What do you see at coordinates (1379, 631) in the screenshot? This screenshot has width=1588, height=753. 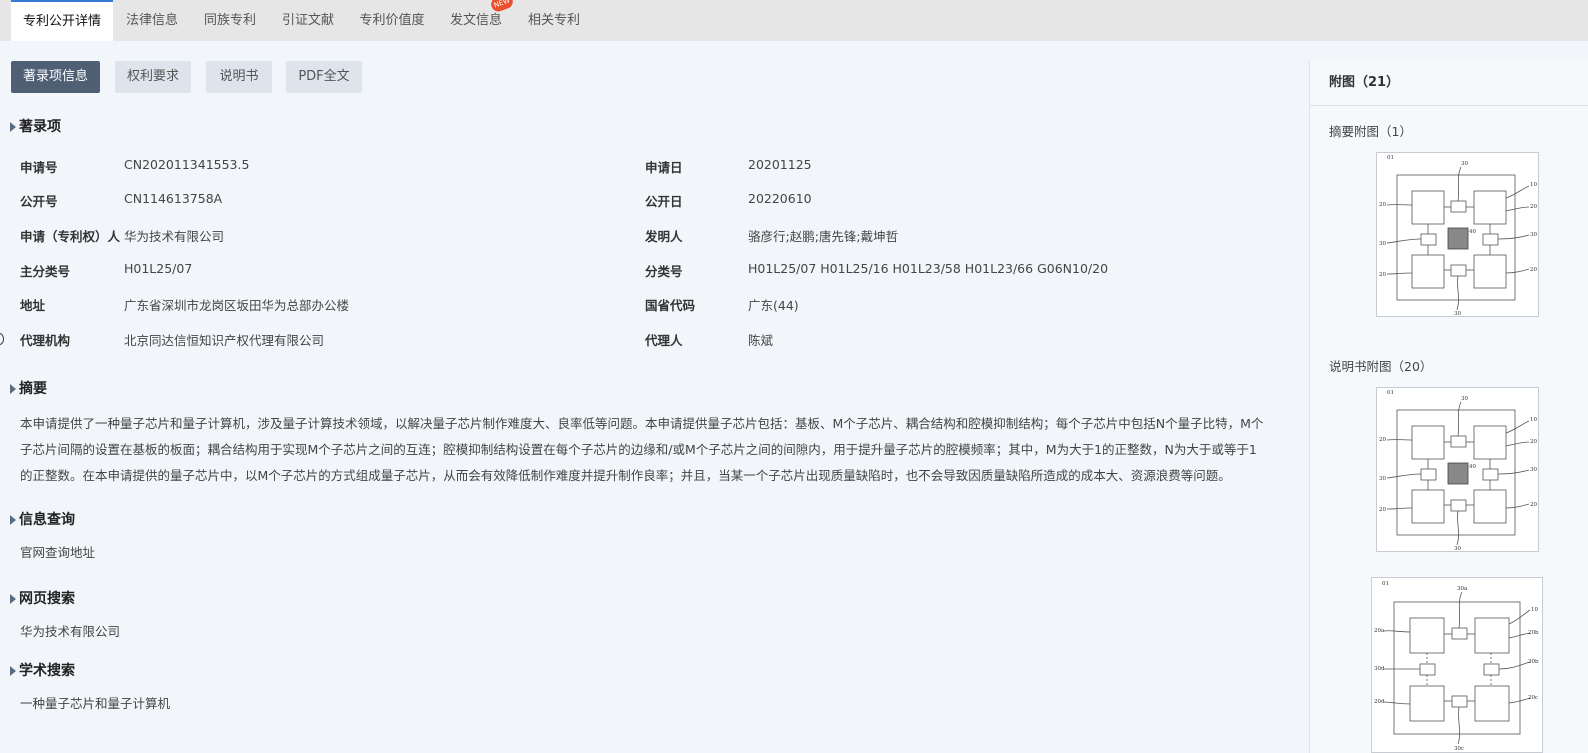 I see `figure-label: 20a` at bounding box center [1379, 631].